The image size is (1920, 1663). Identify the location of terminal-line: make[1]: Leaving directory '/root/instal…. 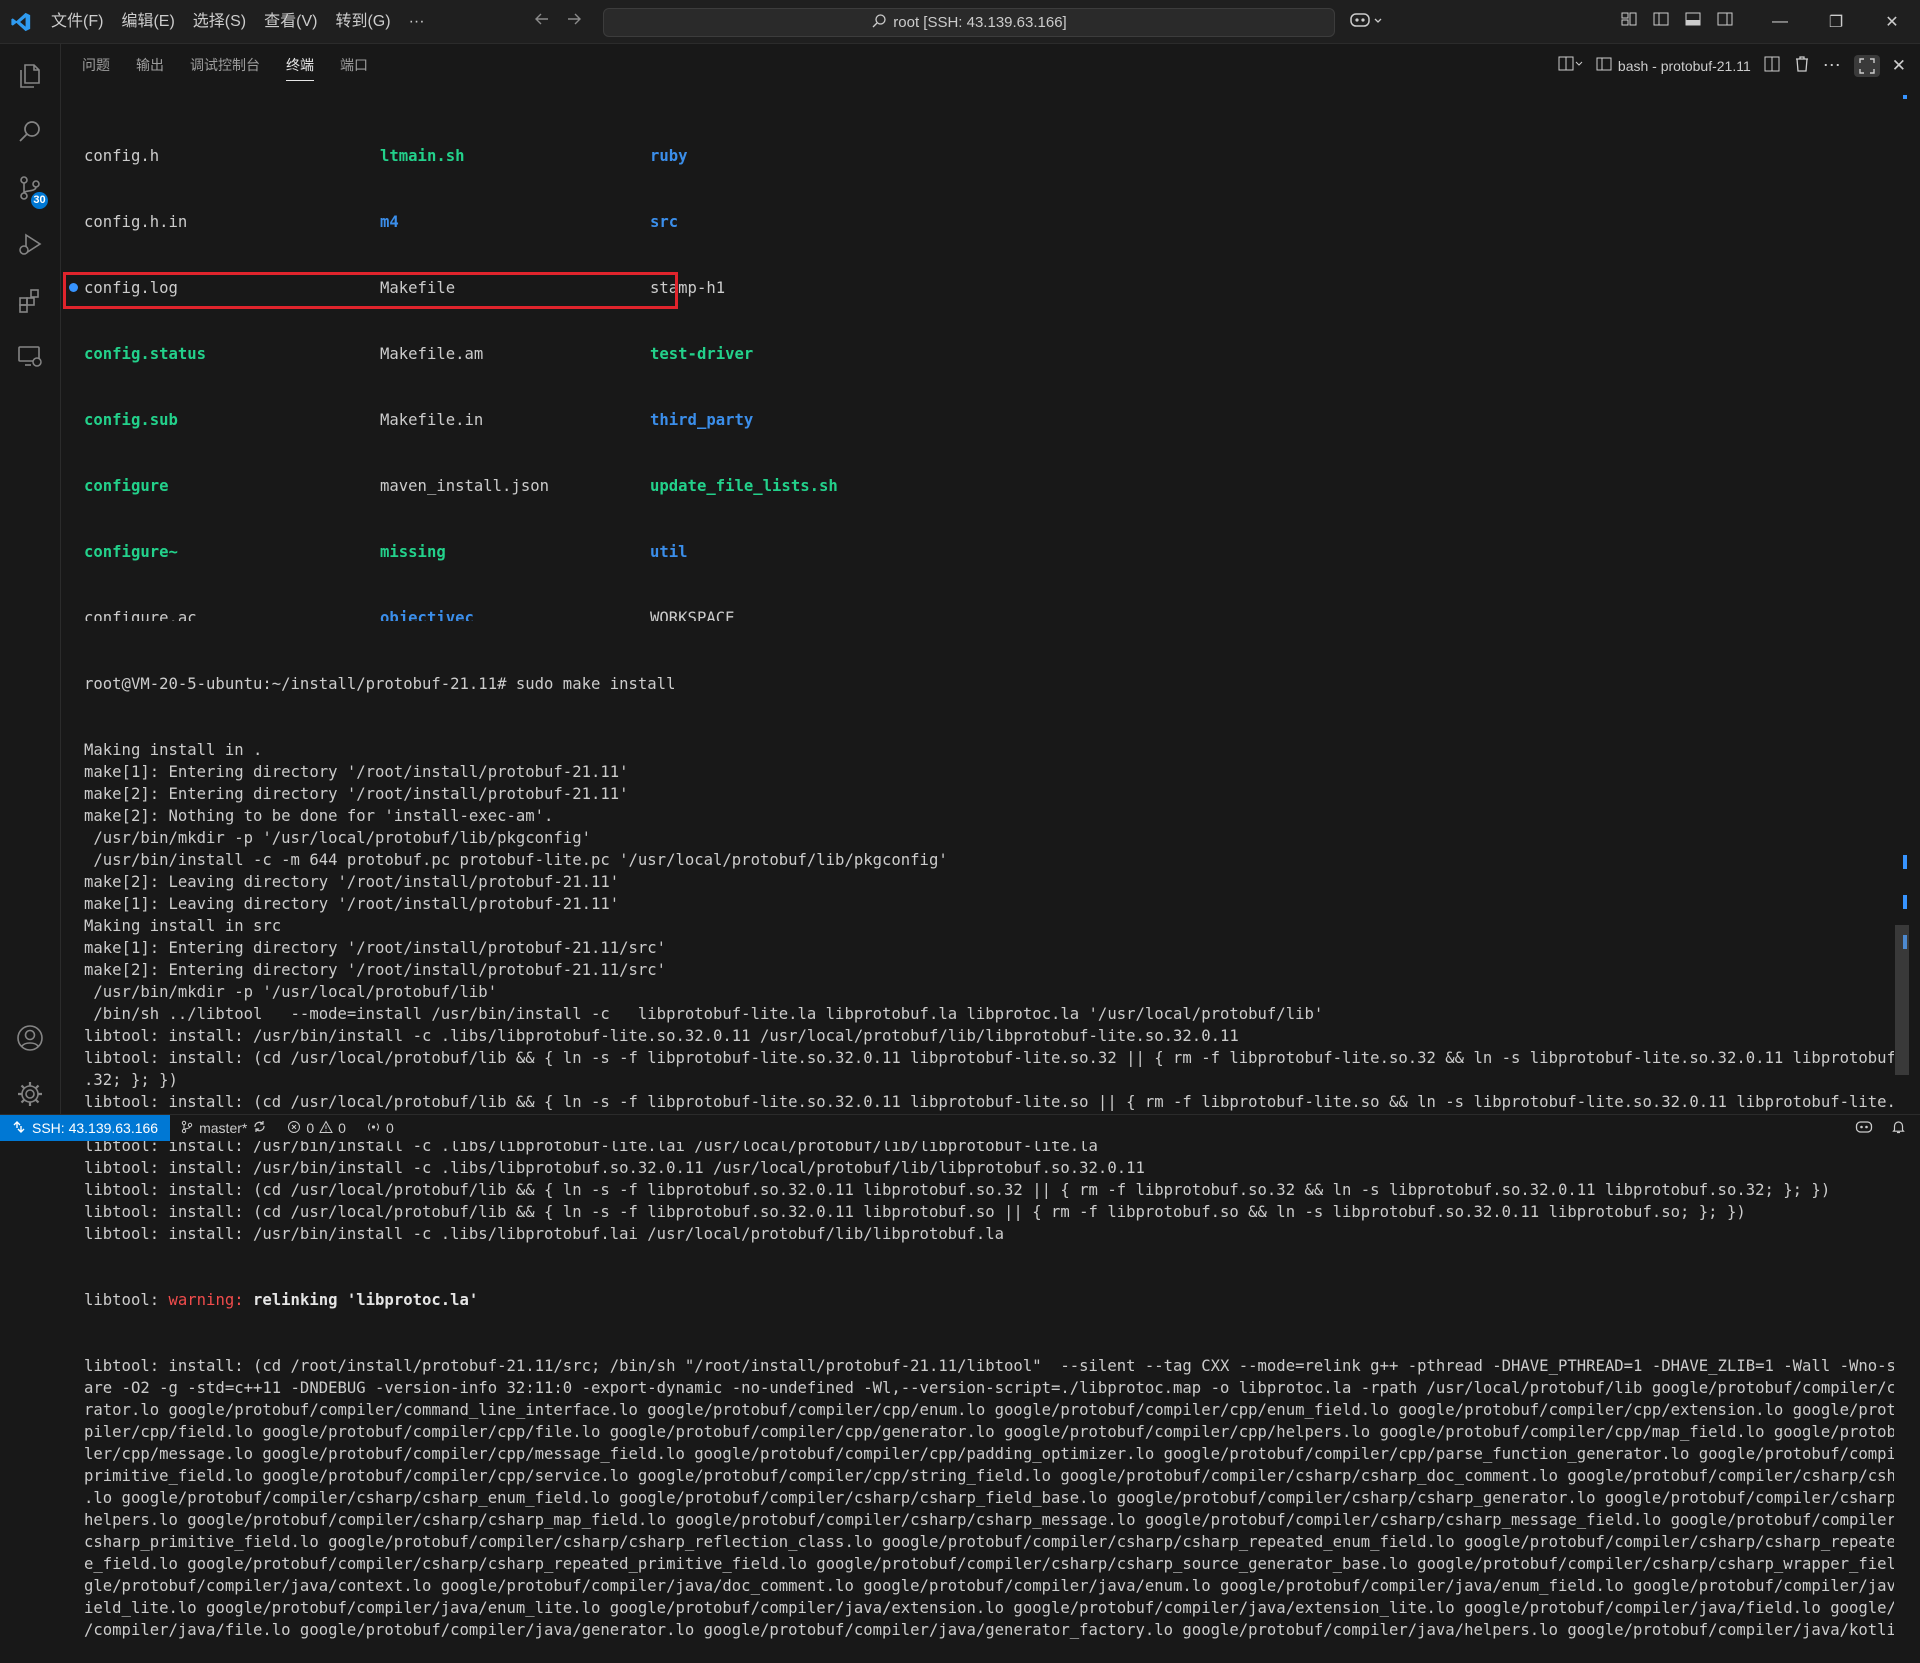
(352, 904).